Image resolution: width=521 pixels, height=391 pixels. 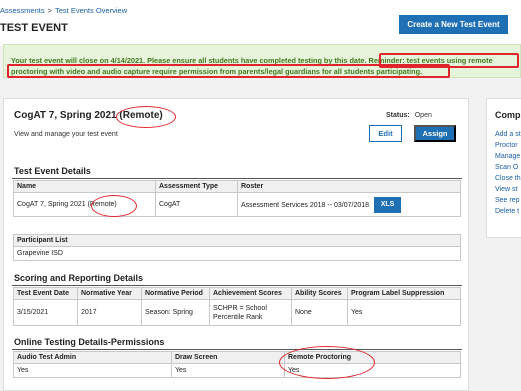 What do you see at coordinates (109, 312) in the screenshot?
I see `normative-year-cell: 2017` at bounding box center [109, 312].